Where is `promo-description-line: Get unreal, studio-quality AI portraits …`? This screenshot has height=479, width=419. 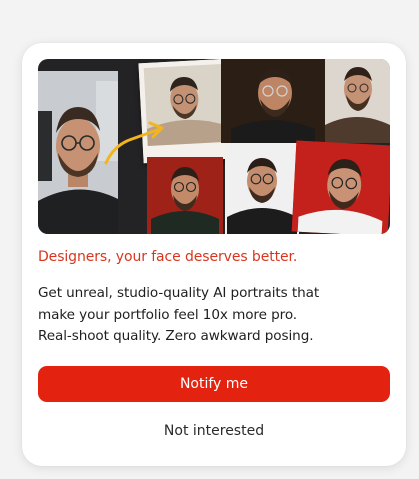
promo-description-line: Get unreal, studio-quality AI portraits … is located at coordinates (179, 293).